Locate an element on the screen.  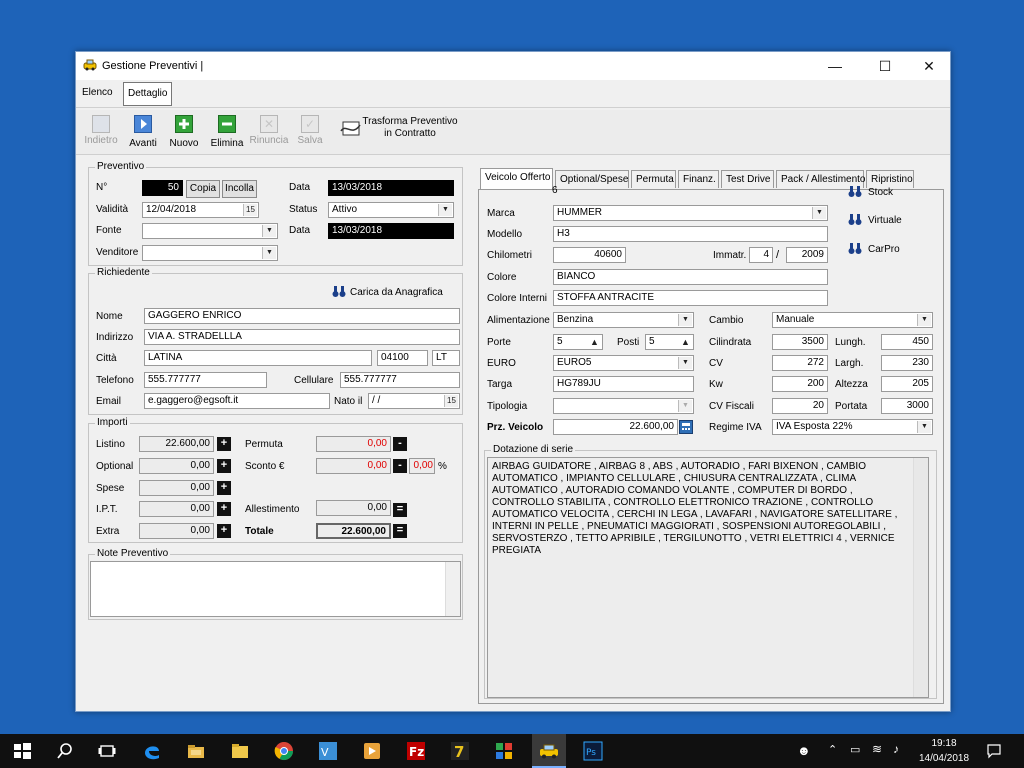
spese-plus-button: + is located at coordinates (224, 488).